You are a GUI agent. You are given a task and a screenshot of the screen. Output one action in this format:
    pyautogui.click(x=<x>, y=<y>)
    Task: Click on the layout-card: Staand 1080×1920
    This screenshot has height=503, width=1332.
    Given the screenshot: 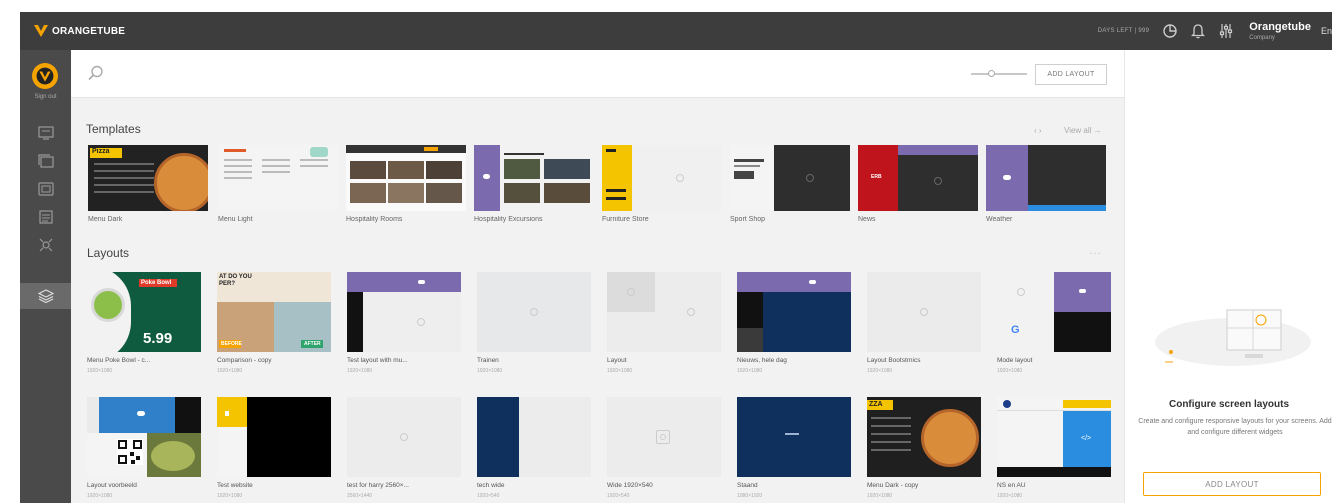 What is the action you would take?
    pyautogui.click(x=794, y=448)
    